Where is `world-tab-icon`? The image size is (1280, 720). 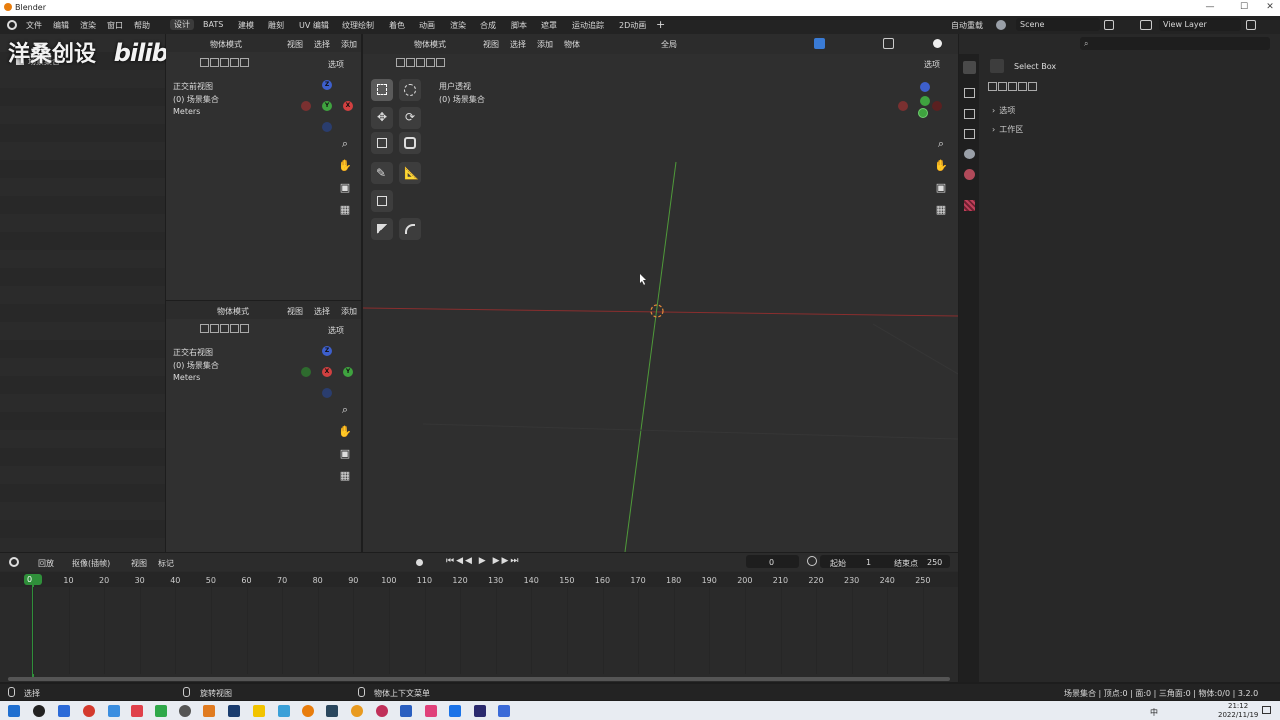
world-tab-icon is located at coordinates (969, 174).